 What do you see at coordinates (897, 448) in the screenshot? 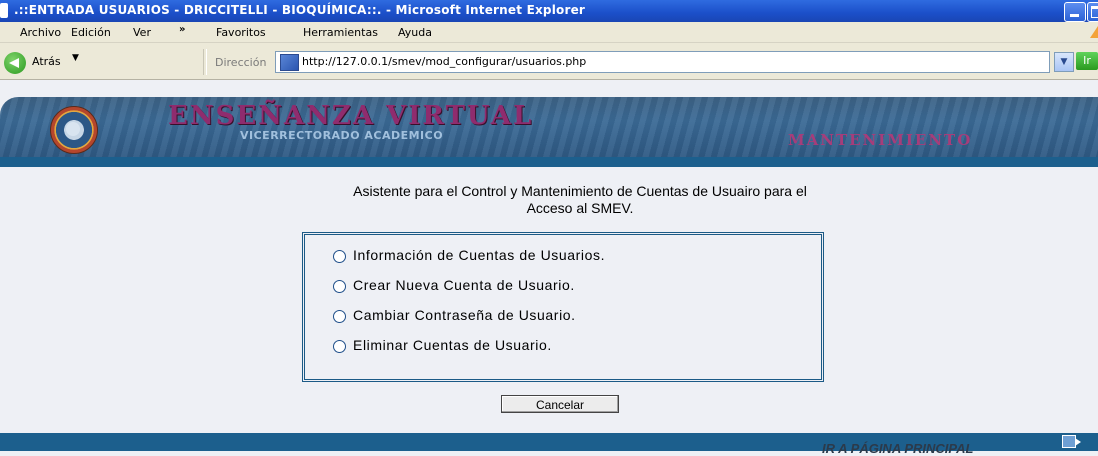
I see `home-page-link: IR A PÁGINA PRINCIPAL` at bounding box center [897, 448].